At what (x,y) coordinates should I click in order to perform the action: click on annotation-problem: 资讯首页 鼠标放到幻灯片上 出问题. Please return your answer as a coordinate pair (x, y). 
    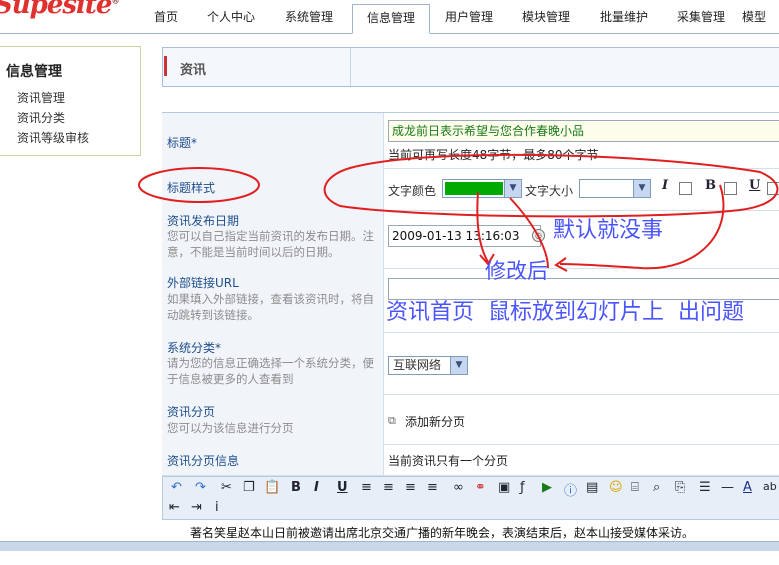
    Looking at the image, I should click on (565, 312).